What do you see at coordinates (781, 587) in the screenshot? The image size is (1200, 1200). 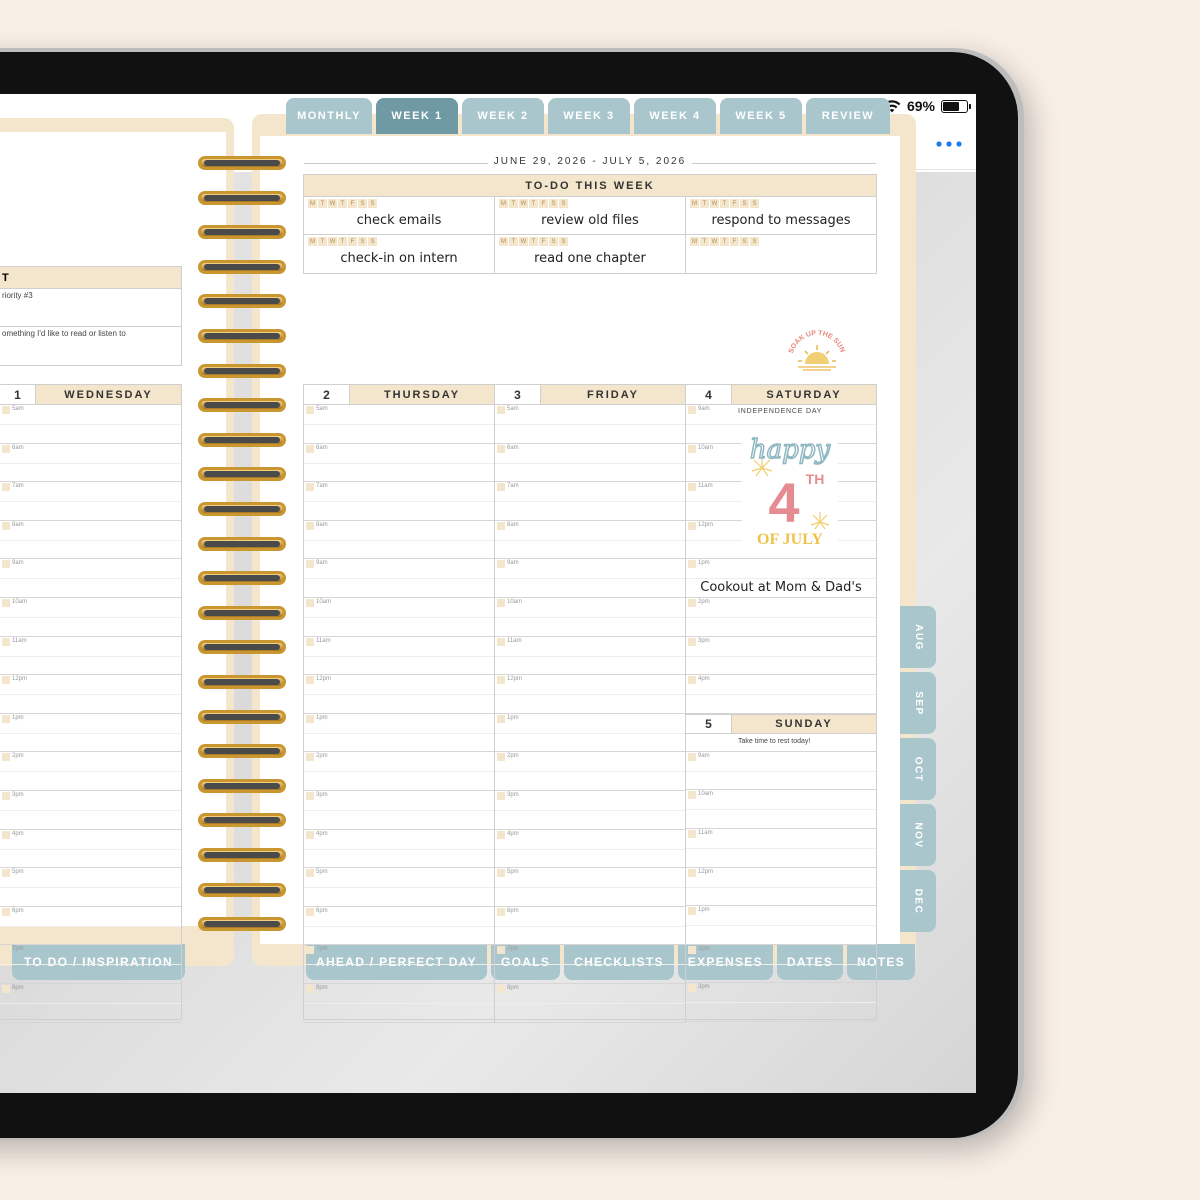 I see `saturday-event: Cookout at Mom & Dad's` at bounding box center [781, 587].